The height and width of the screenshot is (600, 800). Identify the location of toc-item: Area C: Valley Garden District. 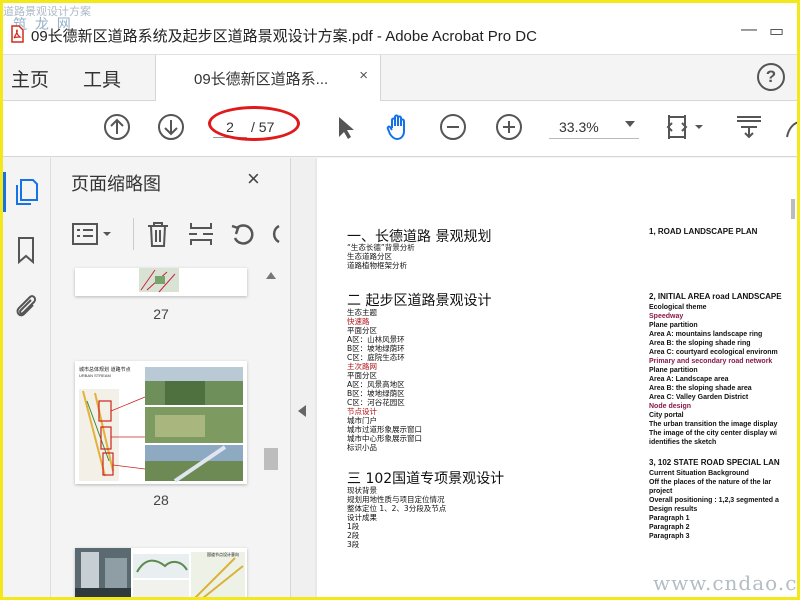
(699, 397).